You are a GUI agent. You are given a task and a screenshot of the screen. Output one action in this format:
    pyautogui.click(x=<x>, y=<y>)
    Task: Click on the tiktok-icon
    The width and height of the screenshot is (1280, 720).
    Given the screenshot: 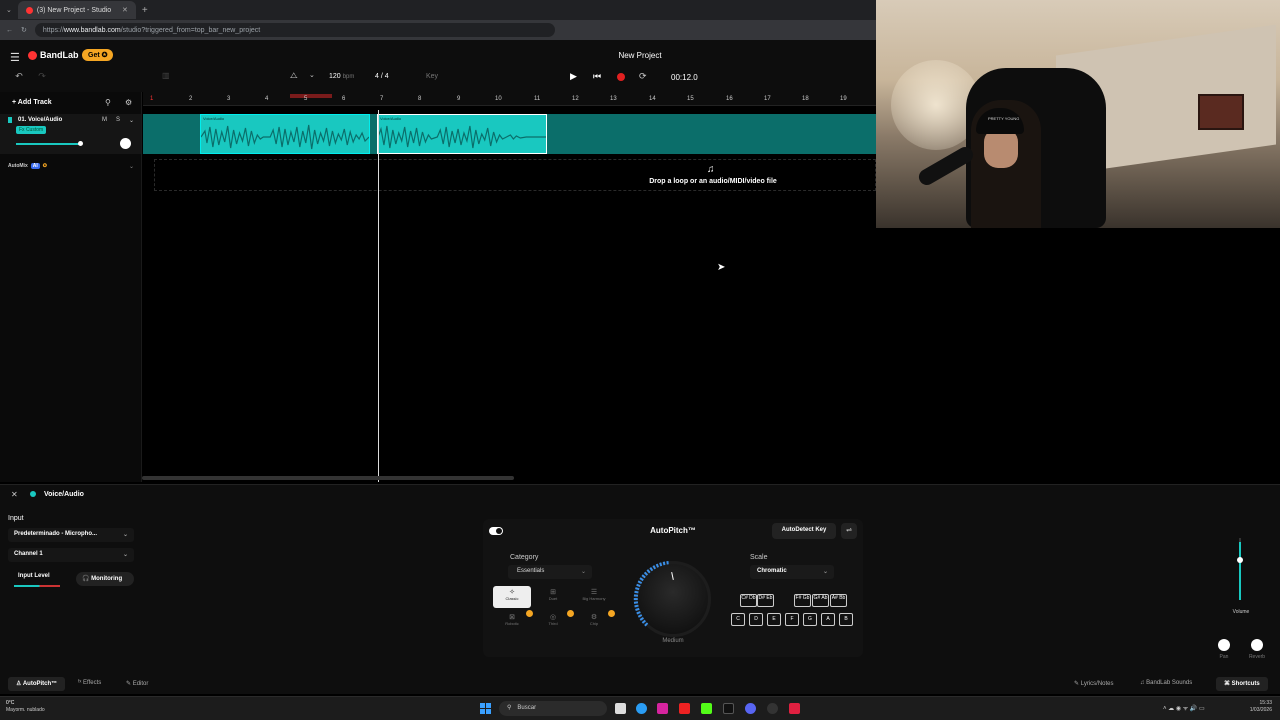 What is the action you would take?
    pyautogui.click(x=728, y=708)
    